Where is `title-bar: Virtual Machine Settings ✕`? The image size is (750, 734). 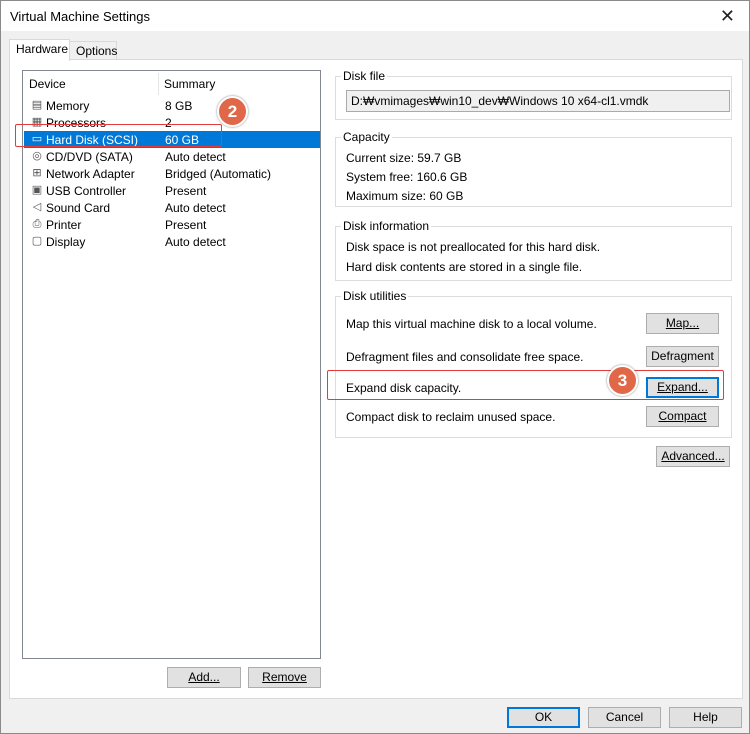 title-bar: Virtual Machine Settings ✕ is located at coordinates (375, 16).